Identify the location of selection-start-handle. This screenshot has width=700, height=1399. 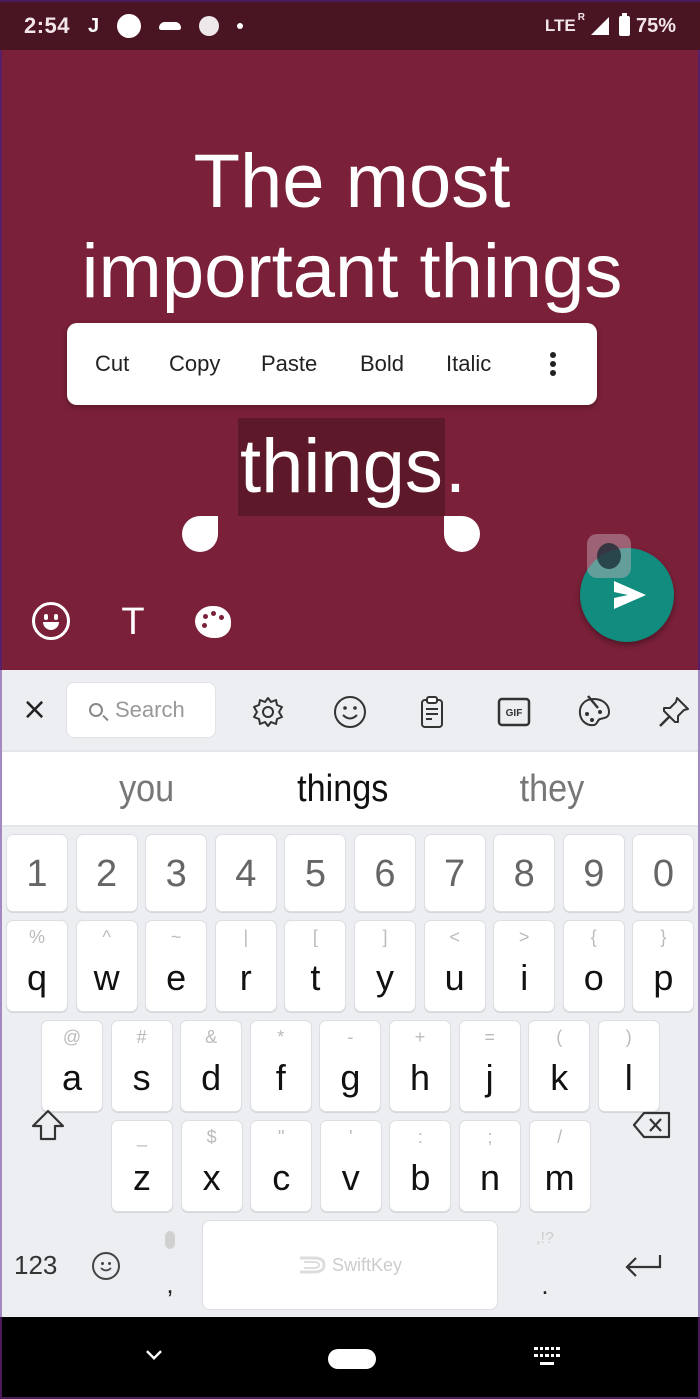
(200, 534).